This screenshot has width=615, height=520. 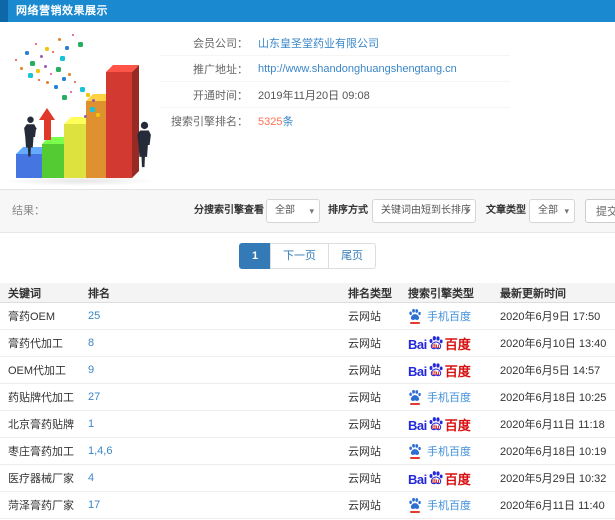 I want to click on page-button-next: 下一页, so click(x=300, y=256).